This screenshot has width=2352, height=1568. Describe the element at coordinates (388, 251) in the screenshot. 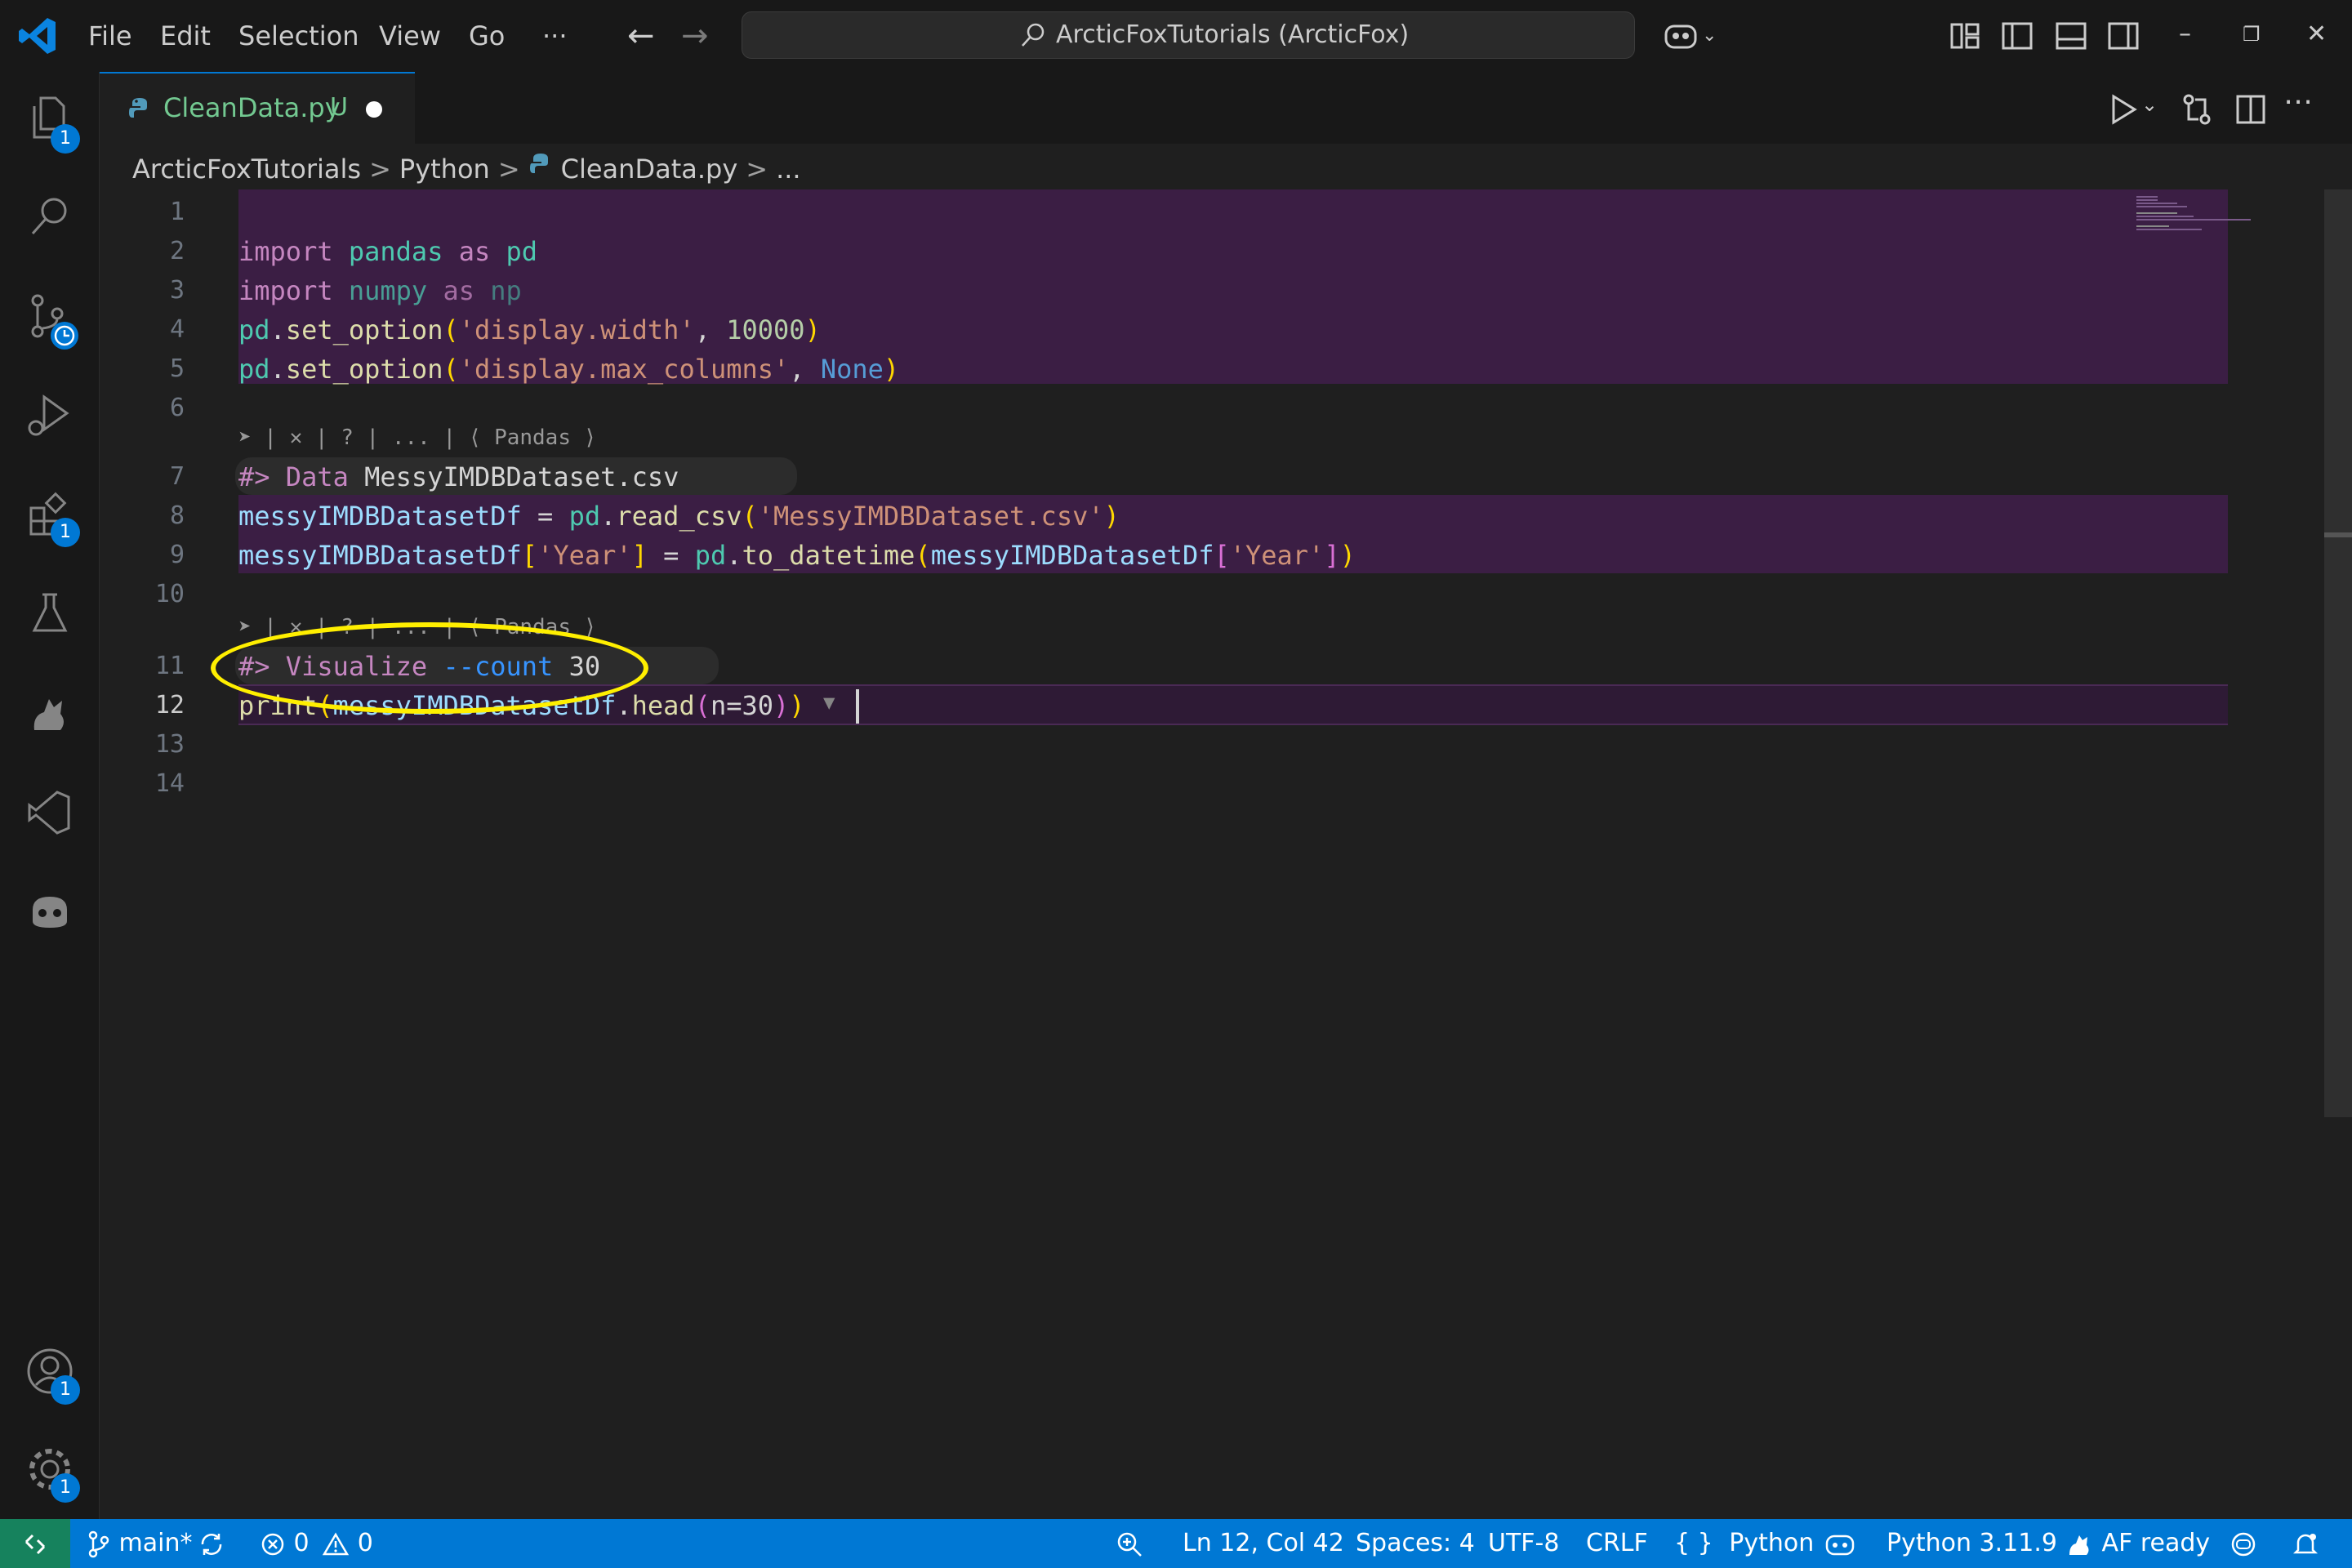

I see `code-line-2: import pandas as pd` at that location.